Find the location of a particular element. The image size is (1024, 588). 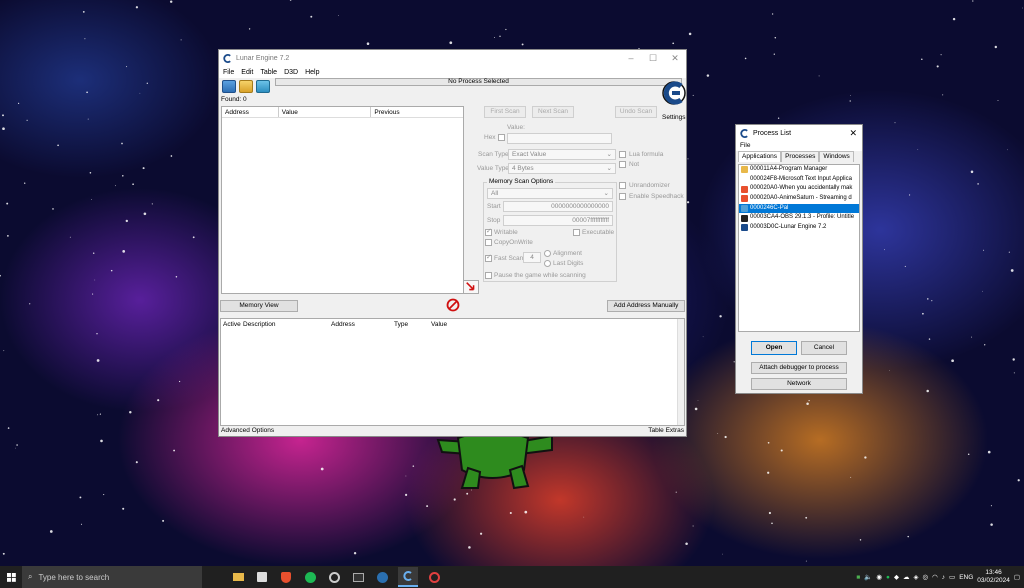

pause-game-checkbox is located at coordinates (488, 275).